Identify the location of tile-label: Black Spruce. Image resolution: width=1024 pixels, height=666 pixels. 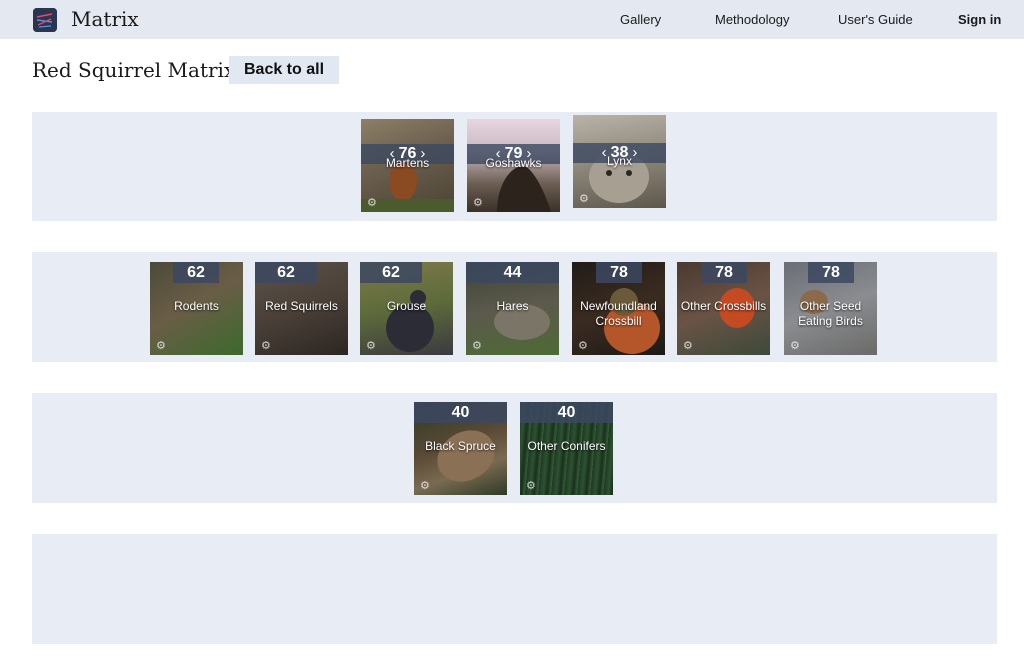
(460, 446).